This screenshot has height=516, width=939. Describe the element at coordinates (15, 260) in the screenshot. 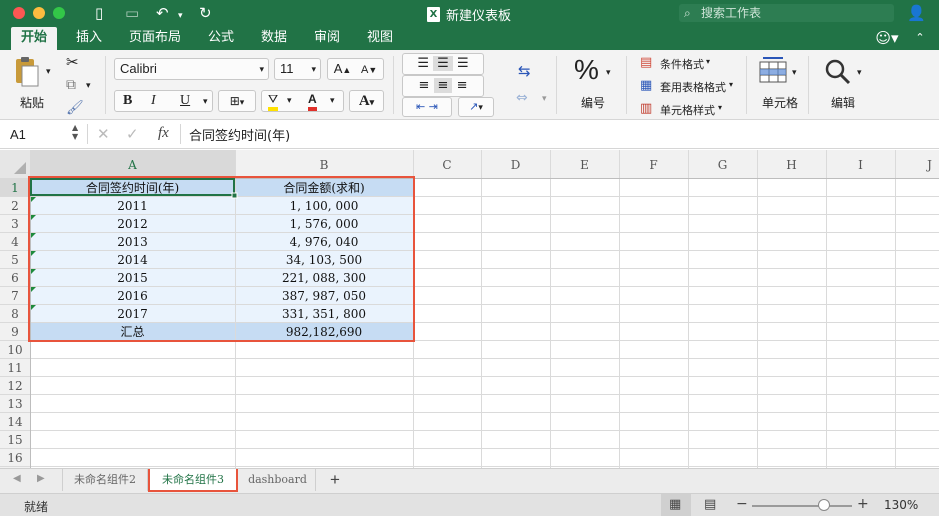

I see `row-header-5: 5` at that location.